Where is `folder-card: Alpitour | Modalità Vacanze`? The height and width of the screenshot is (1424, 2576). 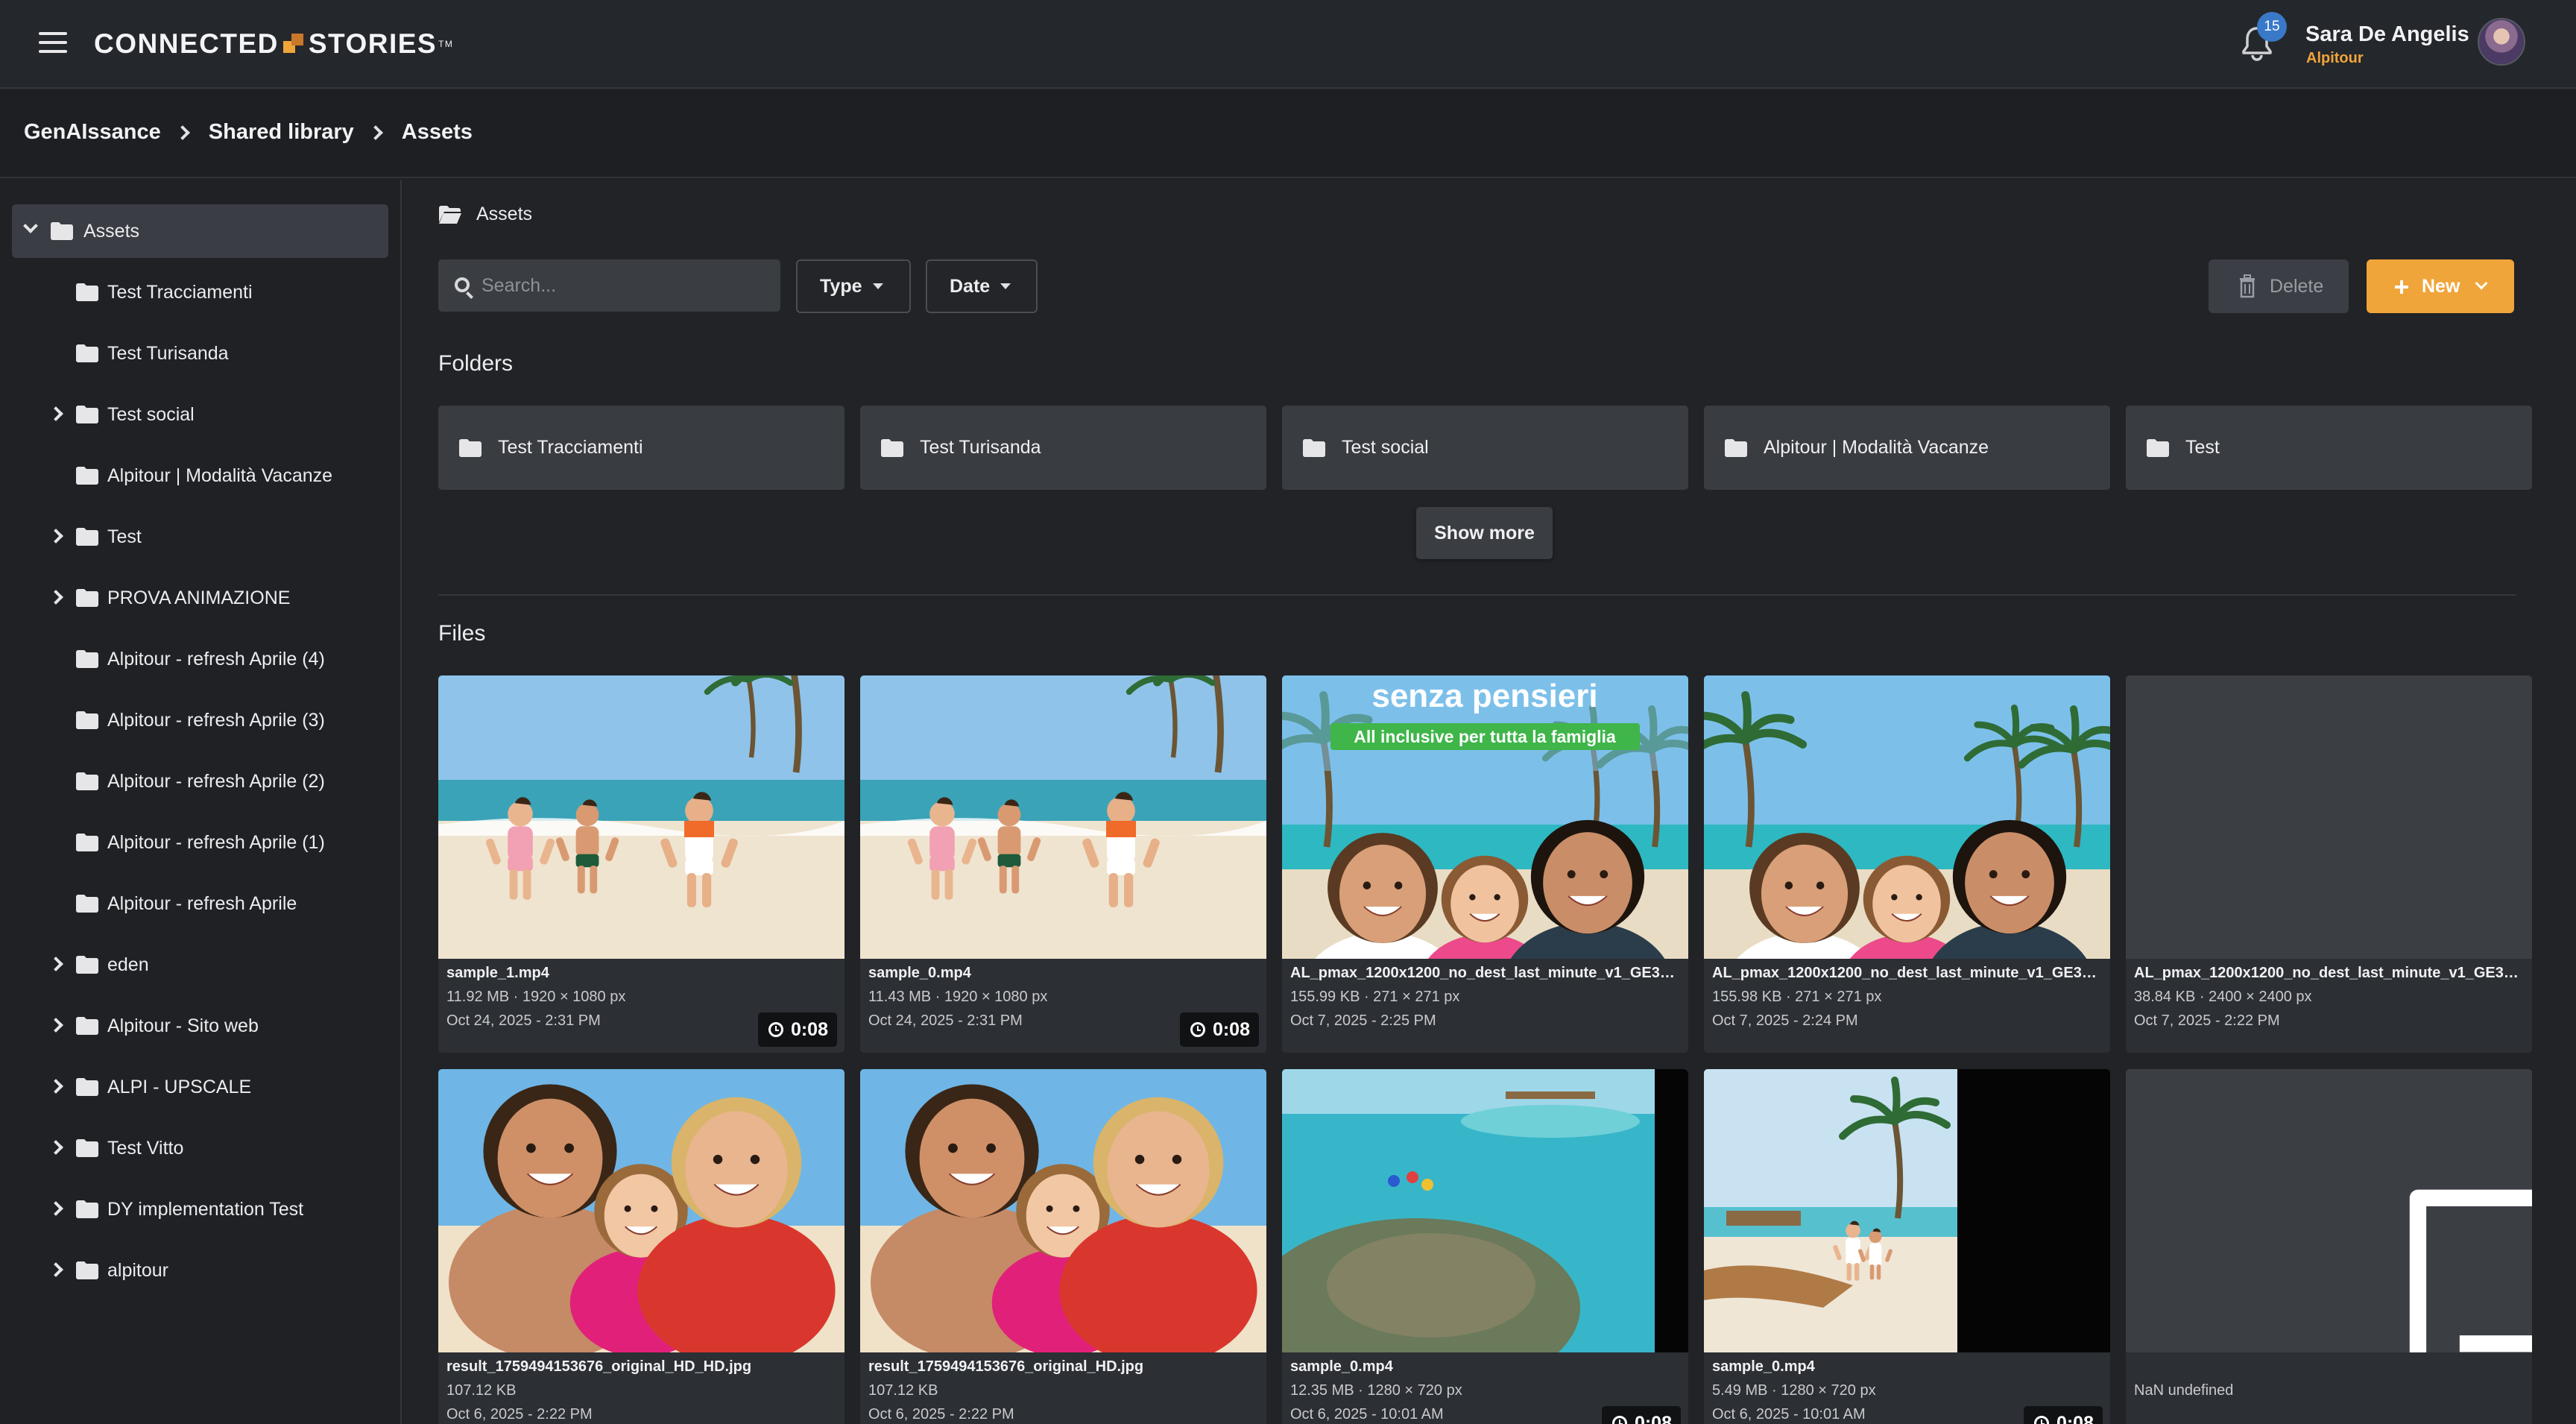
folder-card: Alpitour | Modalità Vacanze is located at coordinates (1907, 448).